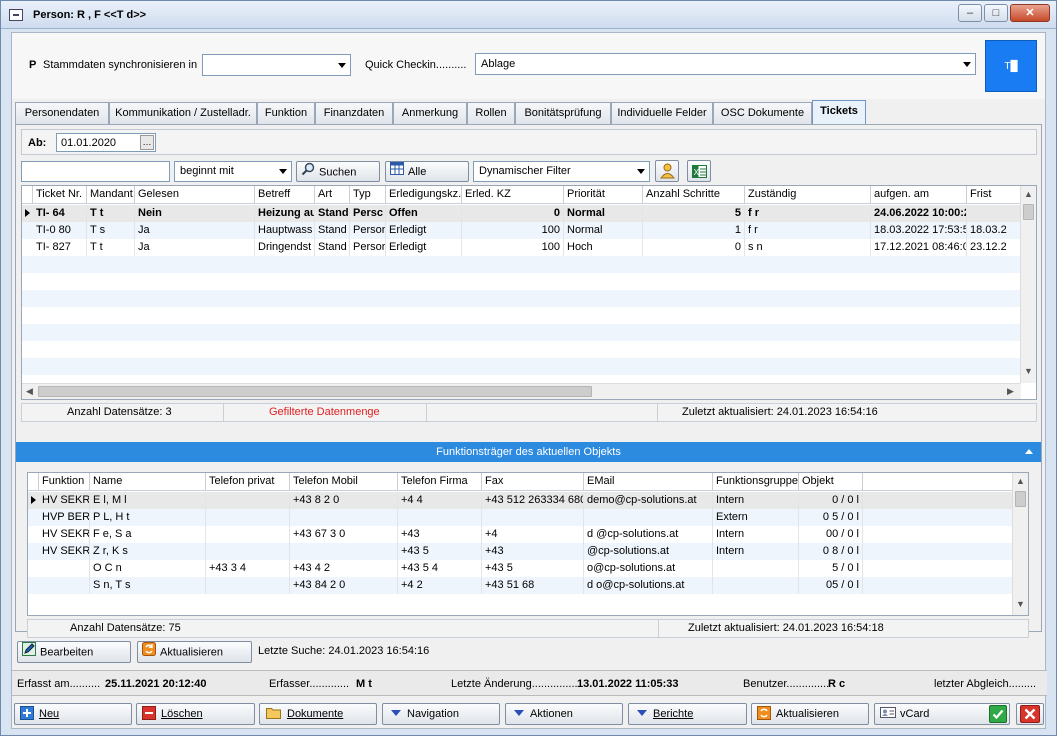 The image size is (1057, 736). Describe the element at coordinates (74, 652) in the screenshot. I see `edit-button: Bearbeiten` at that location.